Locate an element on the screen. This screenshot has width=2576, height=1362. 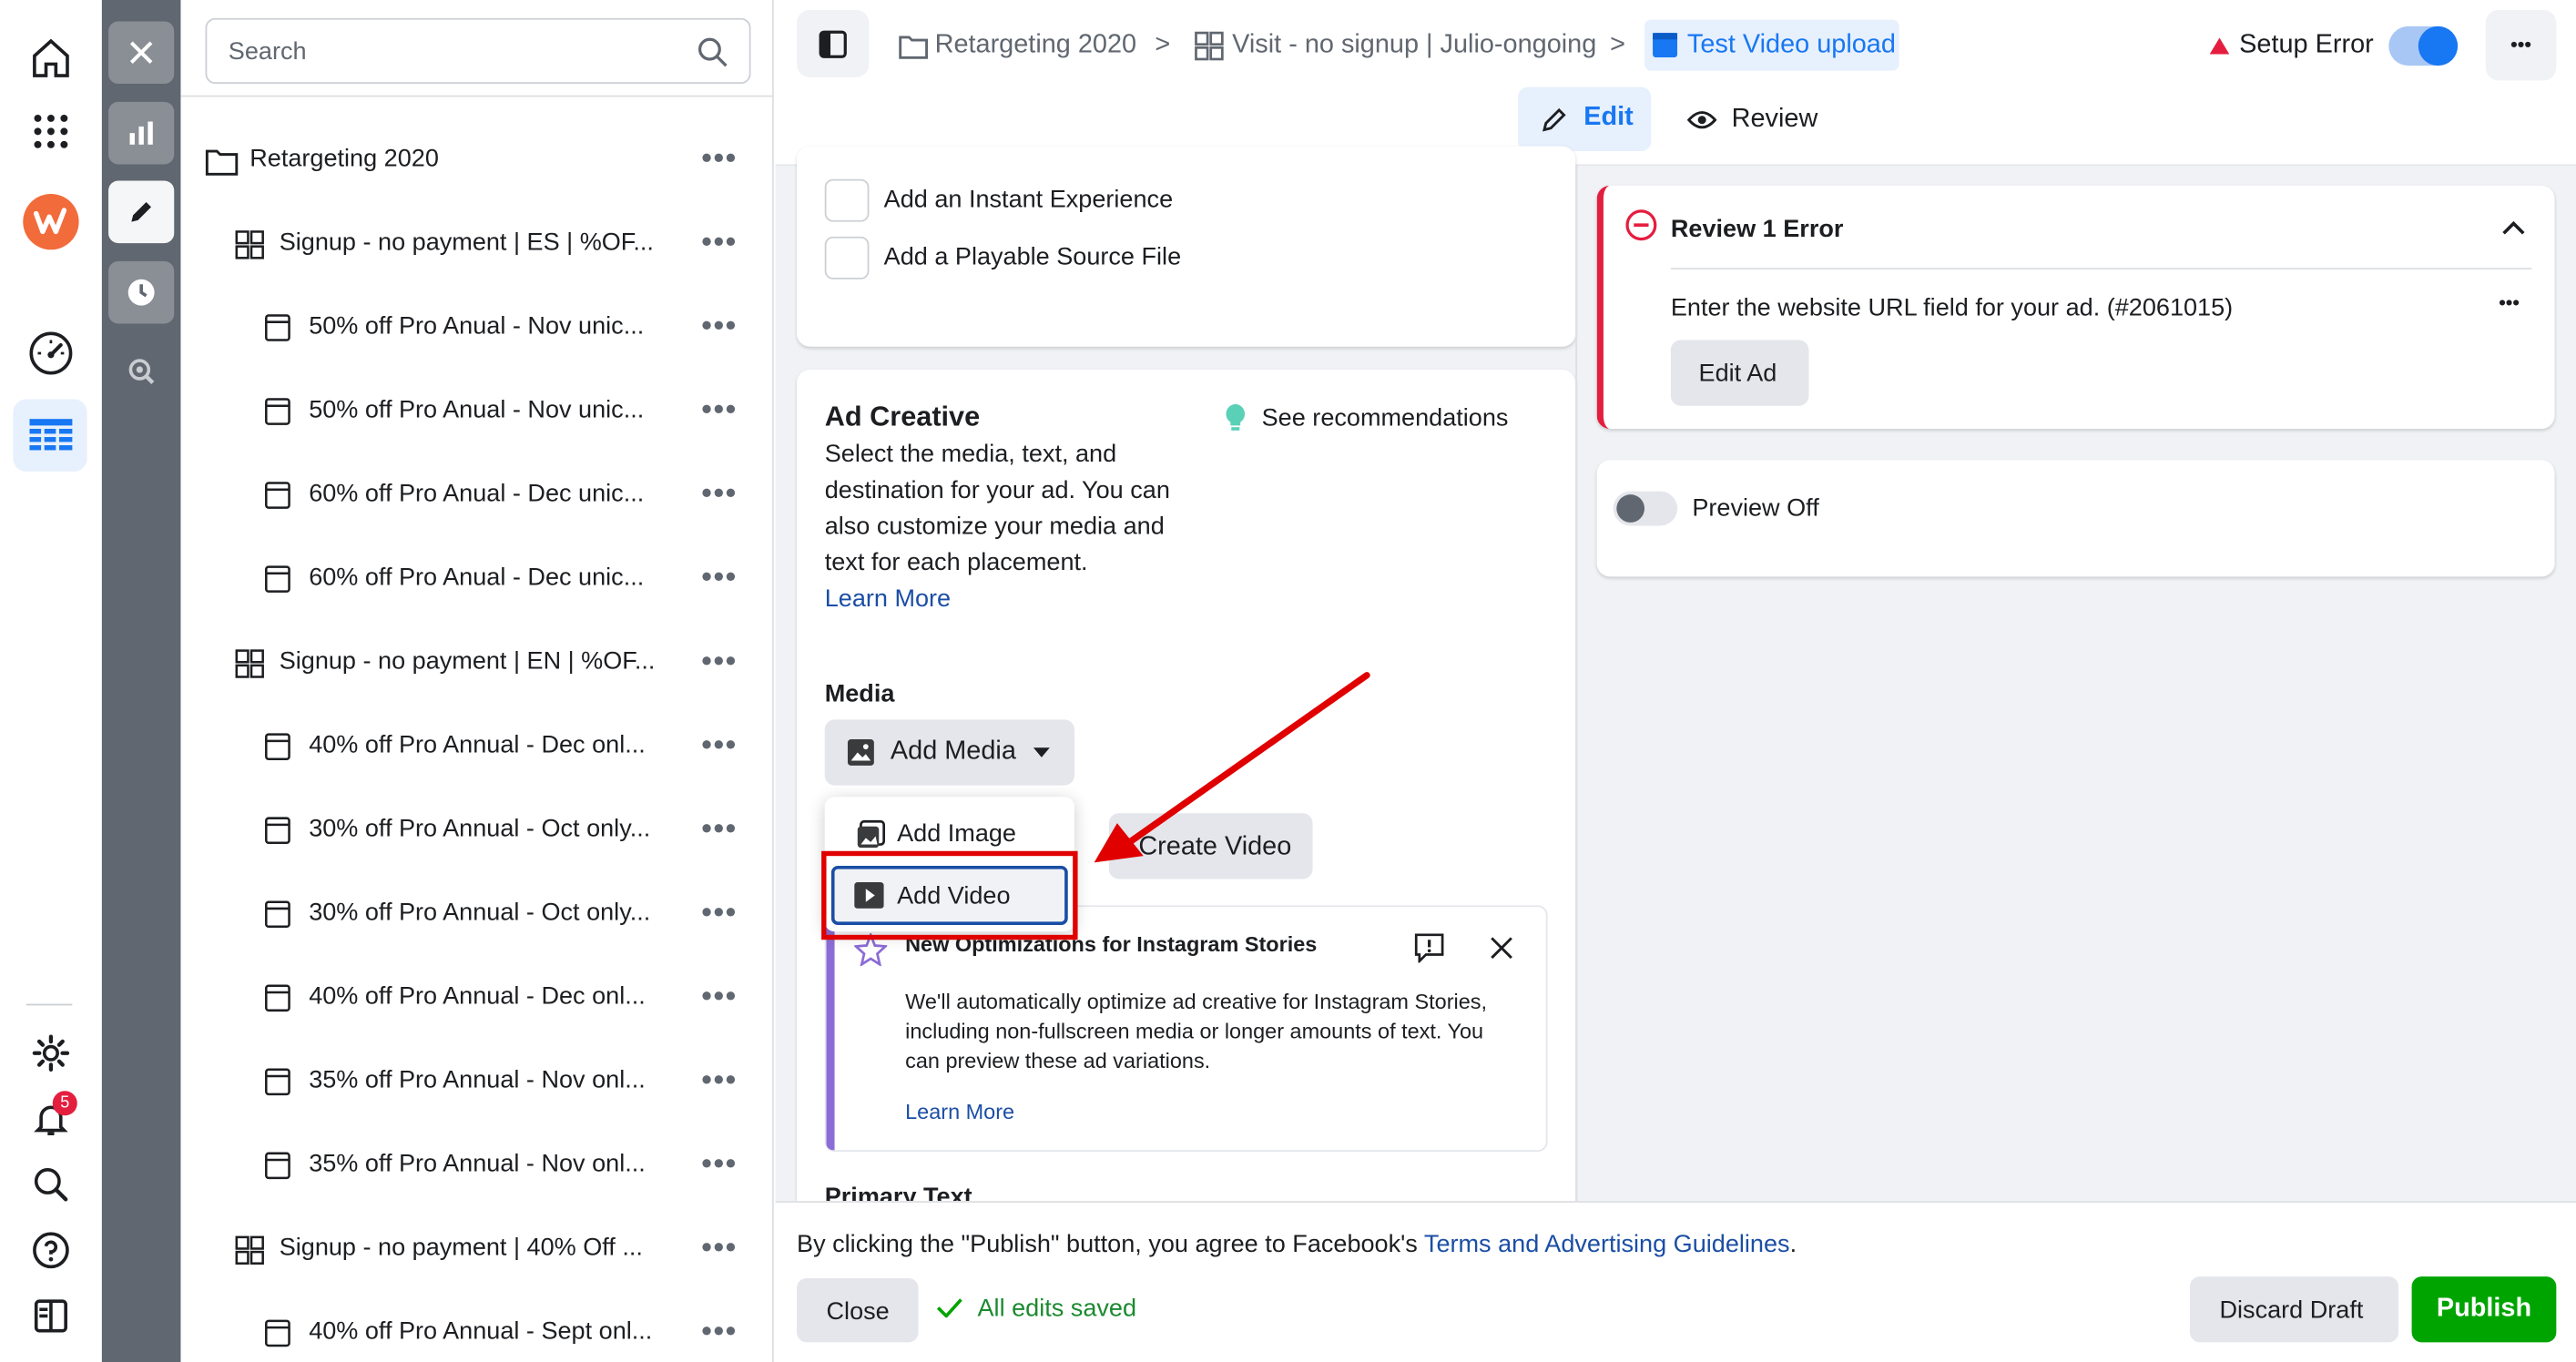
toggle-knob is located at coordinates (1631, 509).